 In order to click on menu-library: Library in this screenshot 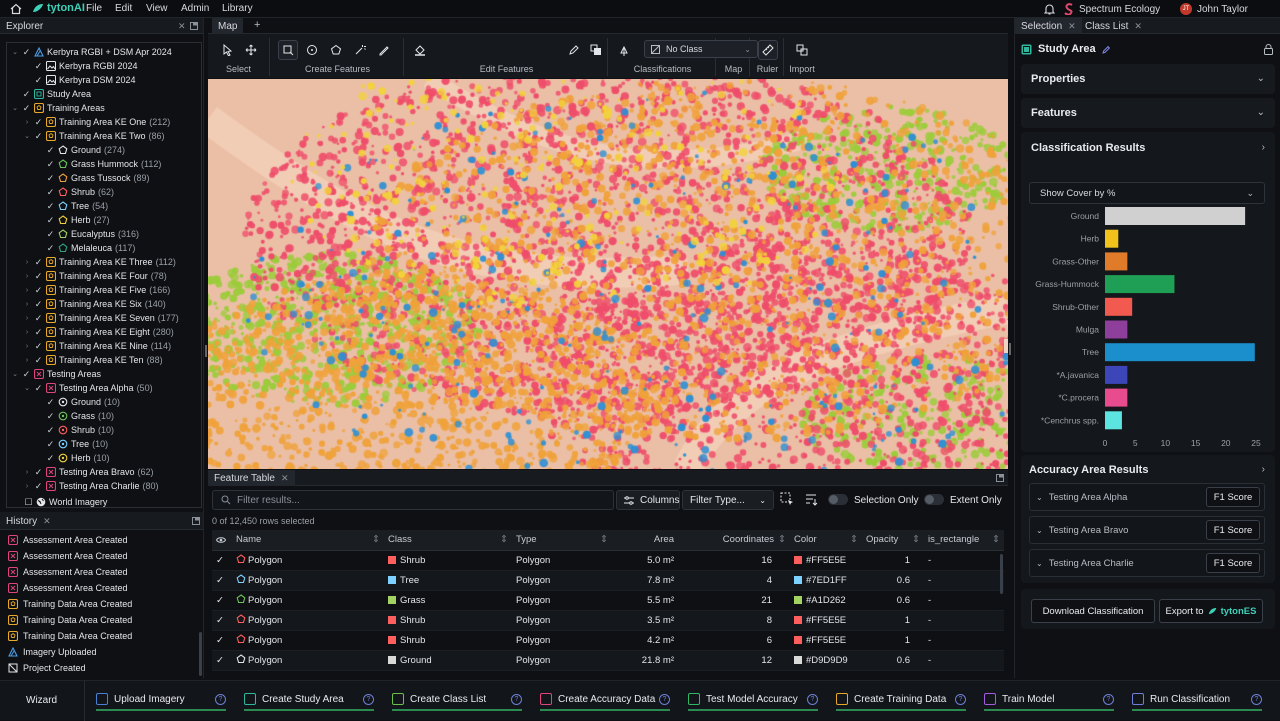, I will do `click(237, 8)`.